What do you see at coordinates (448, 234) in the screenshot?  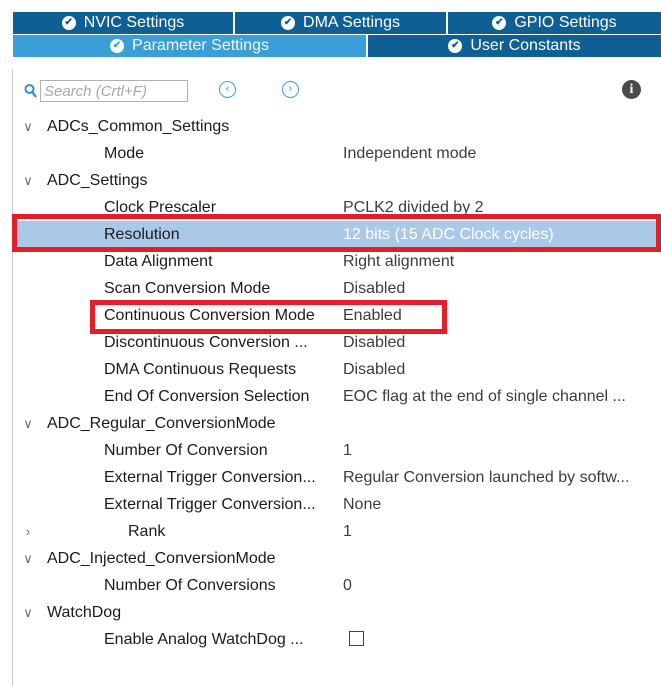 I see `tree-item-value: 12 bits (15 ADC Clock cycles)` at bounding box center [448, 234].